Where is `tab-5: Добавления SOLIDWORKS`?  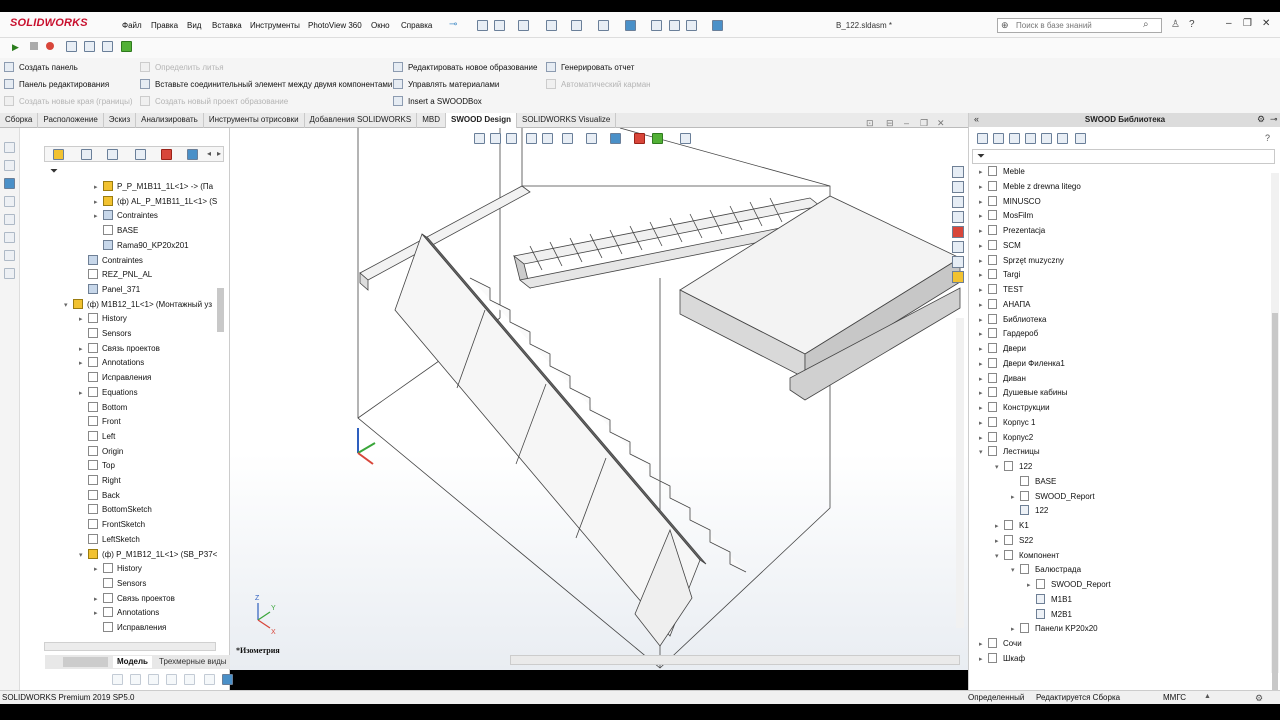 tab-5: Добавления SOLIDWORKS is located at coordinates (361, 120).